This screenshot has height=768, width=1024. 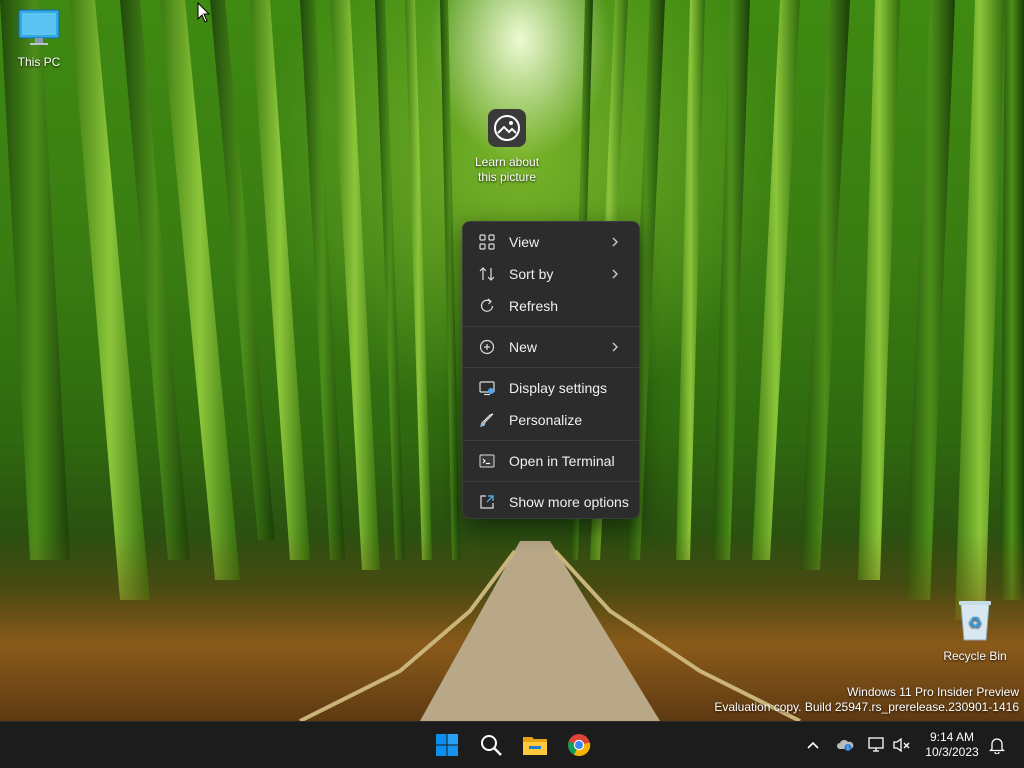 What do you see at coordinates (558, 388) in the screenshot?
I see `menu-item-label: Display settings` at bounding box center [558, 388].